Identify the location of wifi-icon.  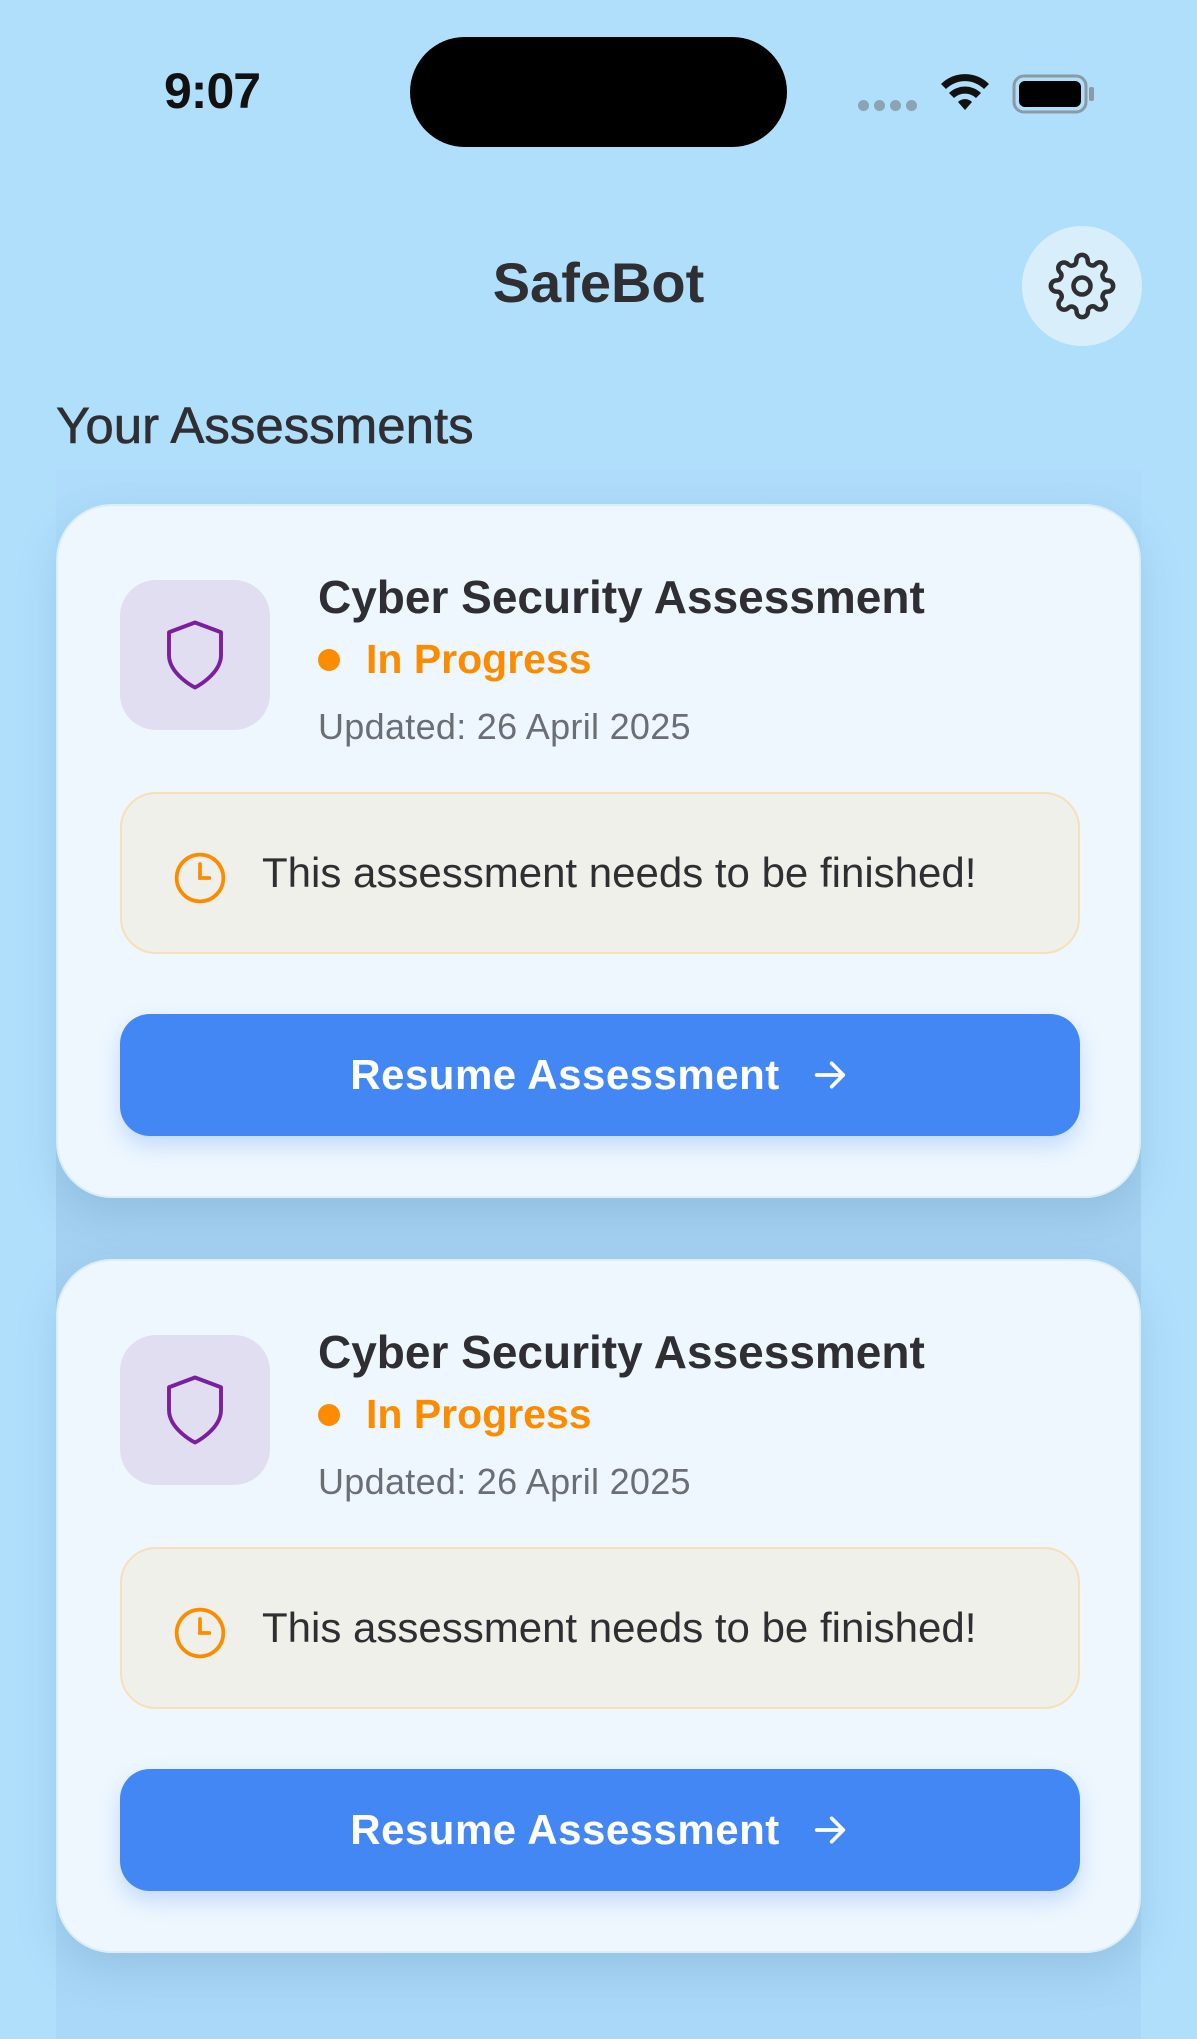
(965, 92).